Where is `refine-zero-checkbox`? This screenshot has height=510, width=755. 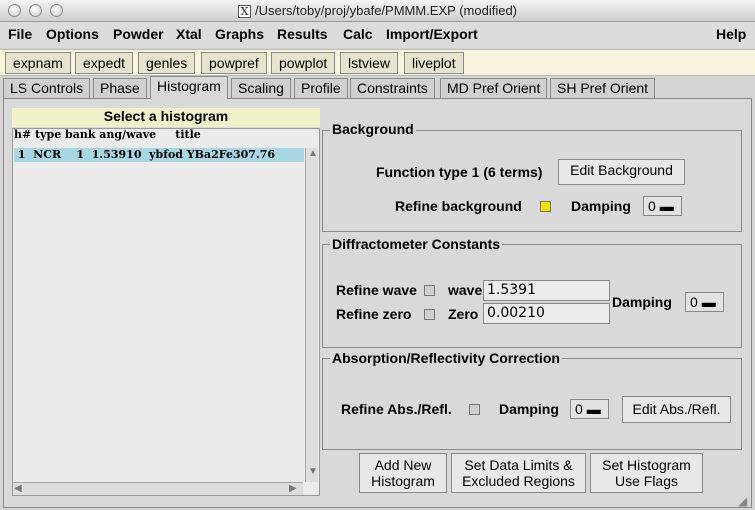
refine-zero-checkbox is located at coordinates (429, 314).